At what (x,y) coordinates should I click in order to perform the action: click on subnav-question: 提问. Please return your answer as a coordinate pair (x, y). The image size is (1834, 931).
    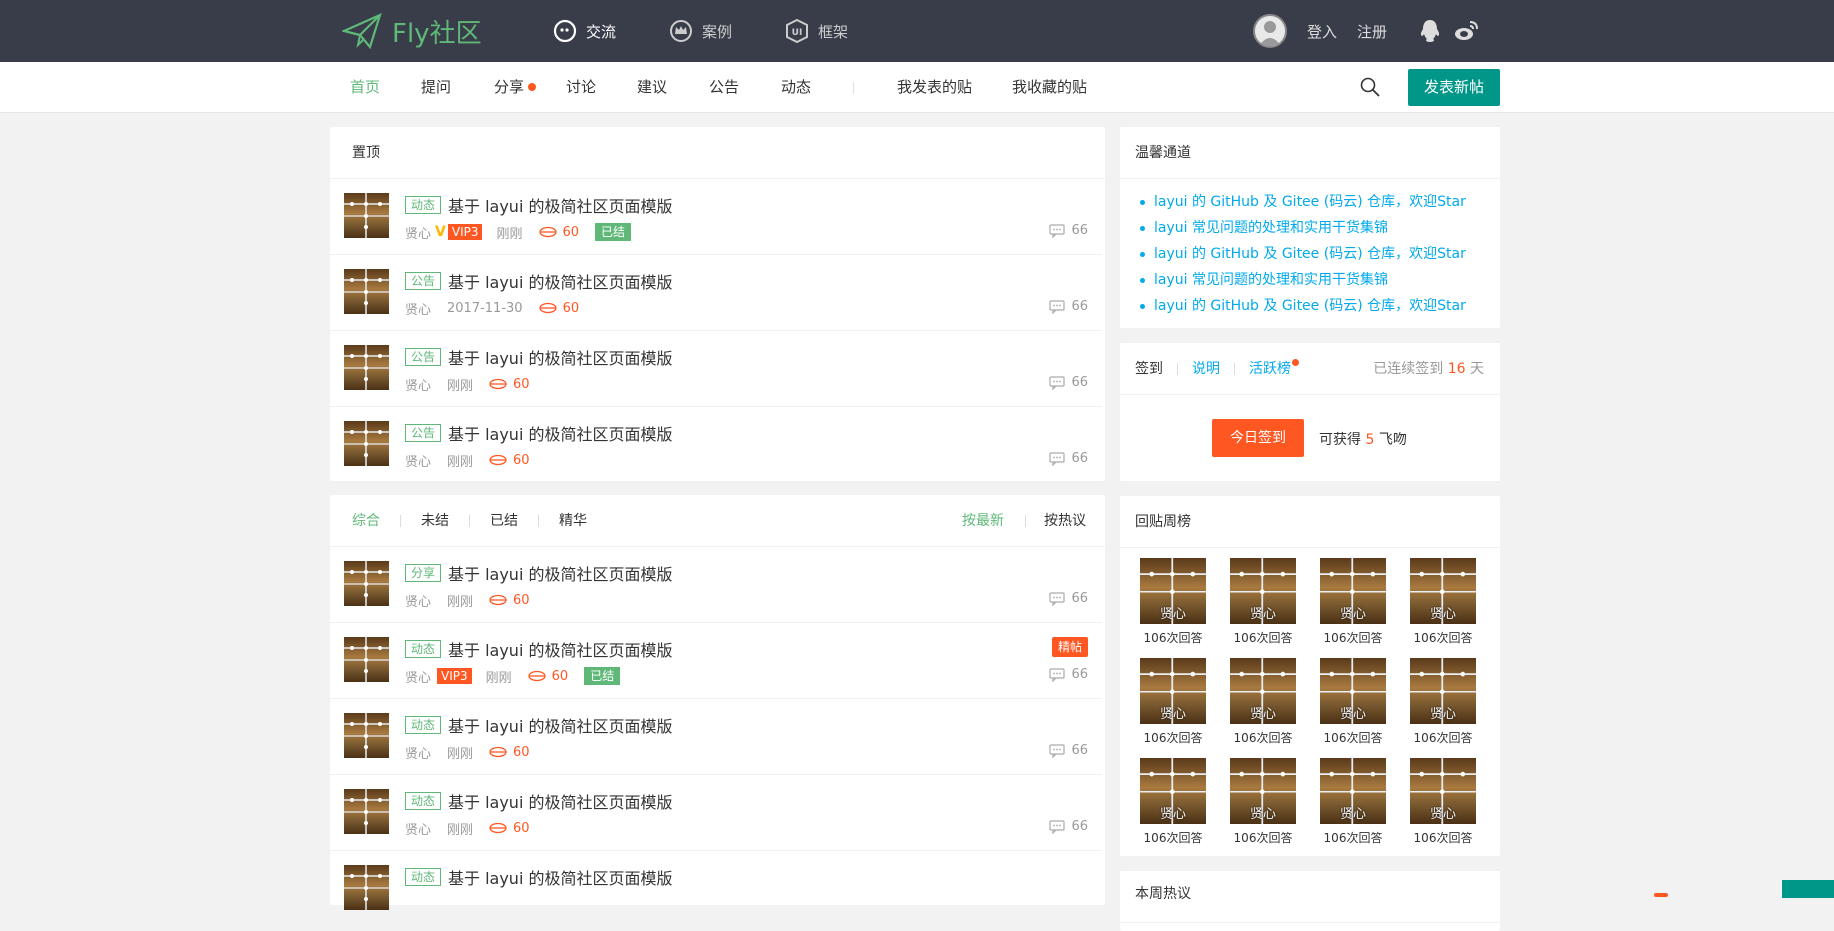
    Looking at the image, I should click on (436, 87).